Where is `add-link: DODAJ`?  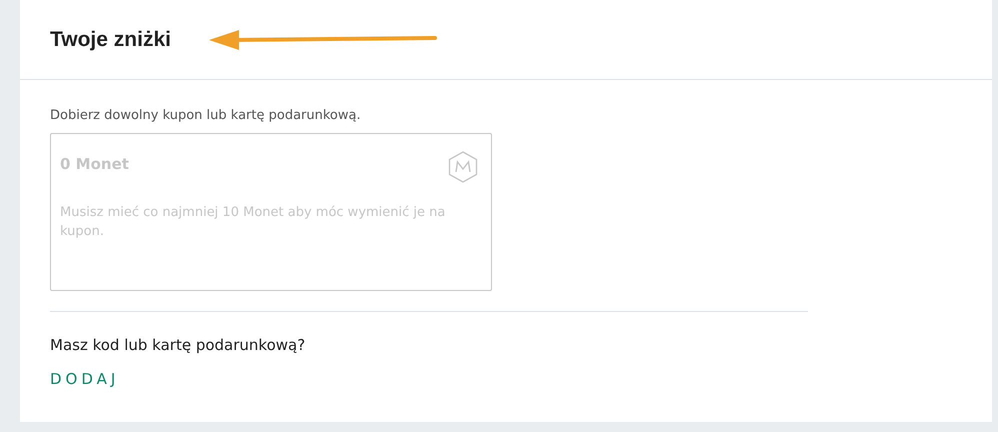 add-link: DODAJ is located at coordinates (85, 379).